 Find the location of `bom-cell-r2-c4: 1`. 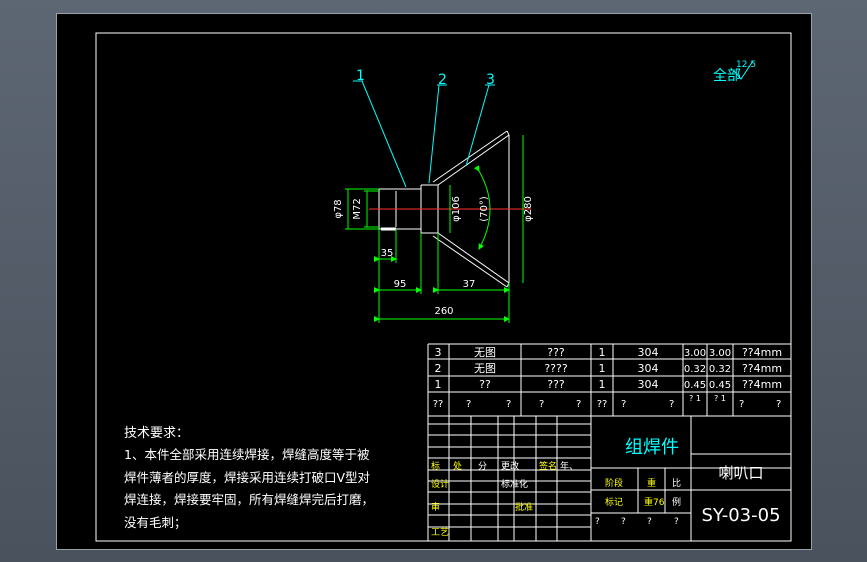

bom-cell-r2-c4: 1 is located at coordinates (602, 368).